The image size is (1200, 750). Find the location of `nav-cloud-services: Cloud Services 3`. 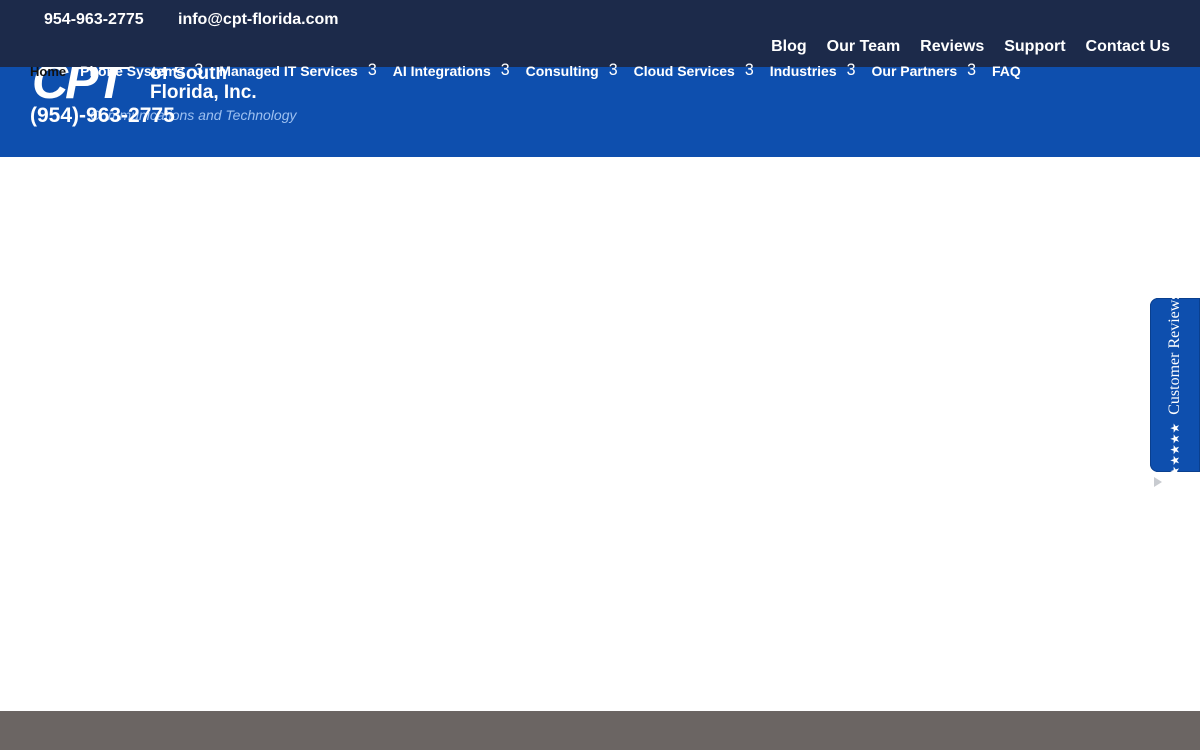

nav-cloud-services: Cloud Services 3 is located at coordinates (694, 71).